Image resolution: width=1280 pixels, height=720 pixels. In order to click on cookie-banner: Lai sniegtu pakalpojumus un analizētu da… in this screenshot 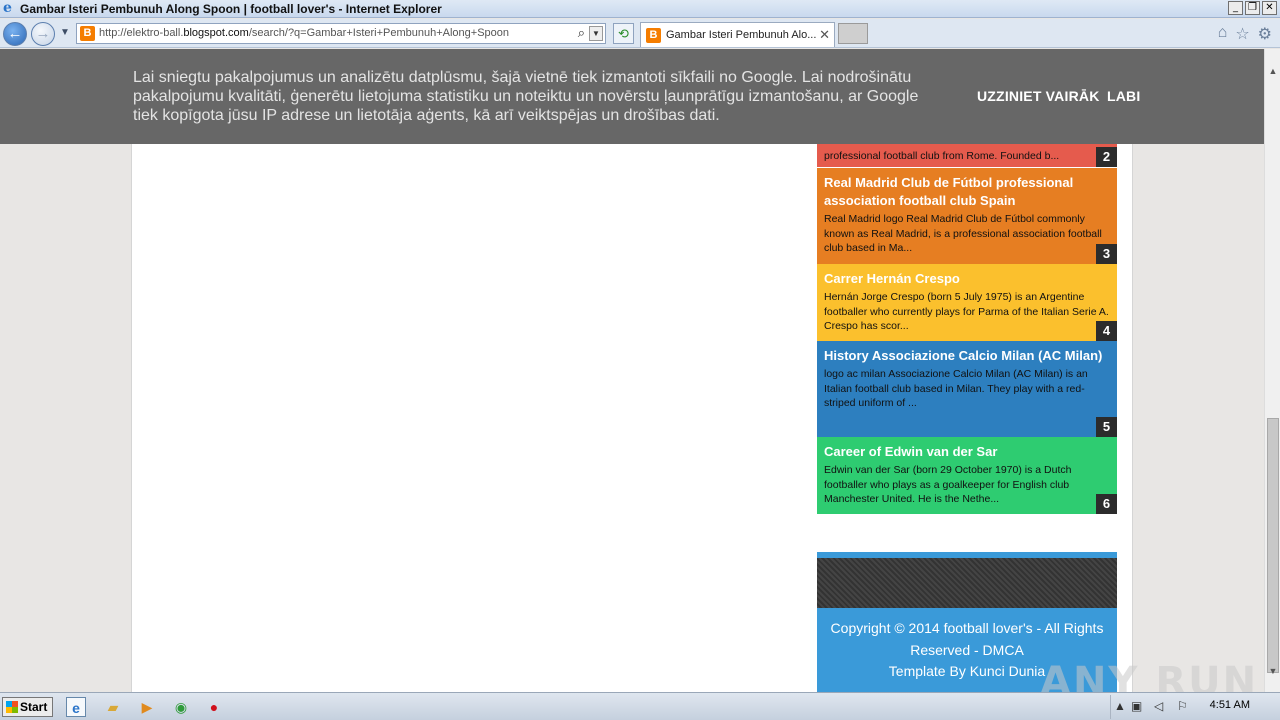, I will do `click(632, 96)`.